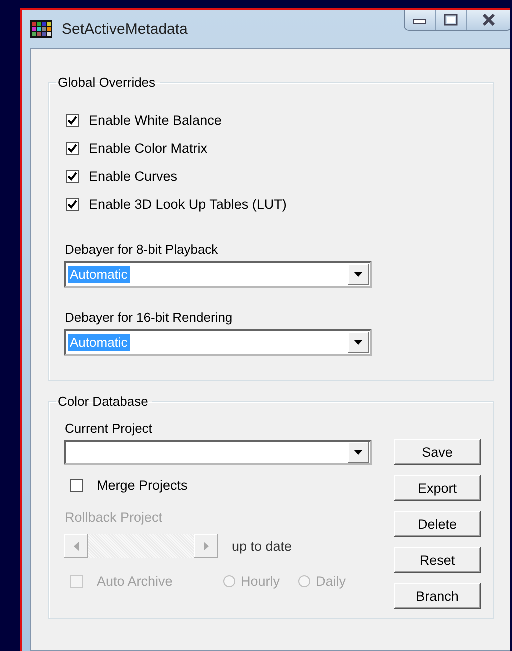  I want to click on action-button: Save, so click(437, 452).